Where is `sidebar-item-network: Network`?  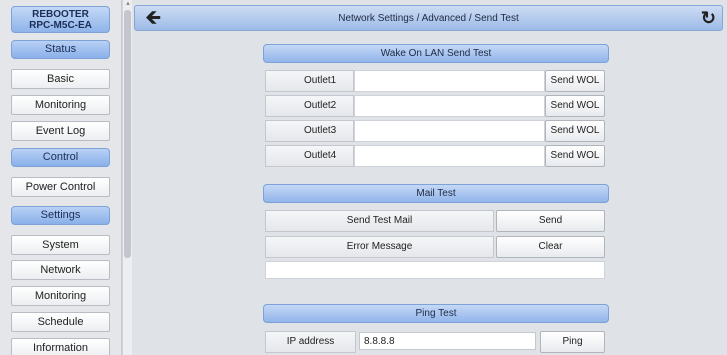 sidebar-item-network: Network is located at coordinates (60, 270).